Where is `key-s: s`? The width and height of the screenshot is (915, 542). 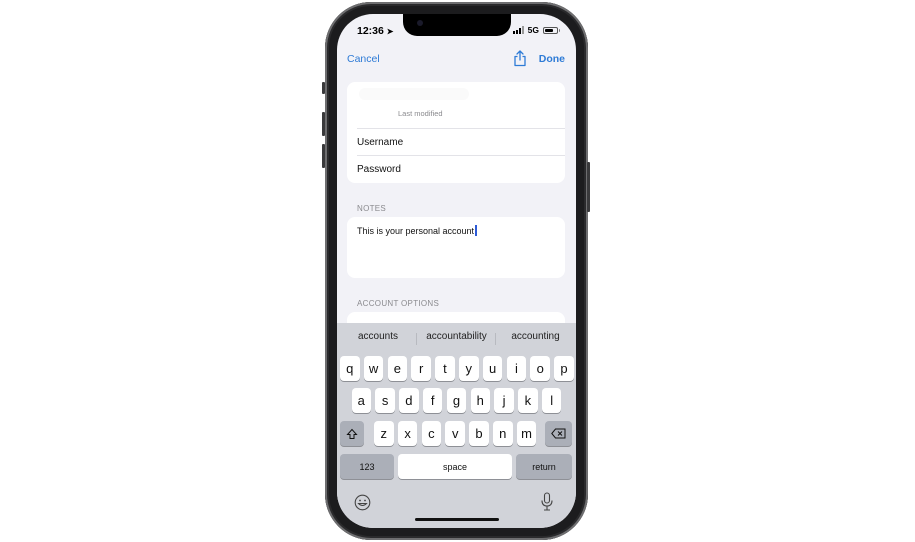 key-s: s is located at coordinates (385, 400).